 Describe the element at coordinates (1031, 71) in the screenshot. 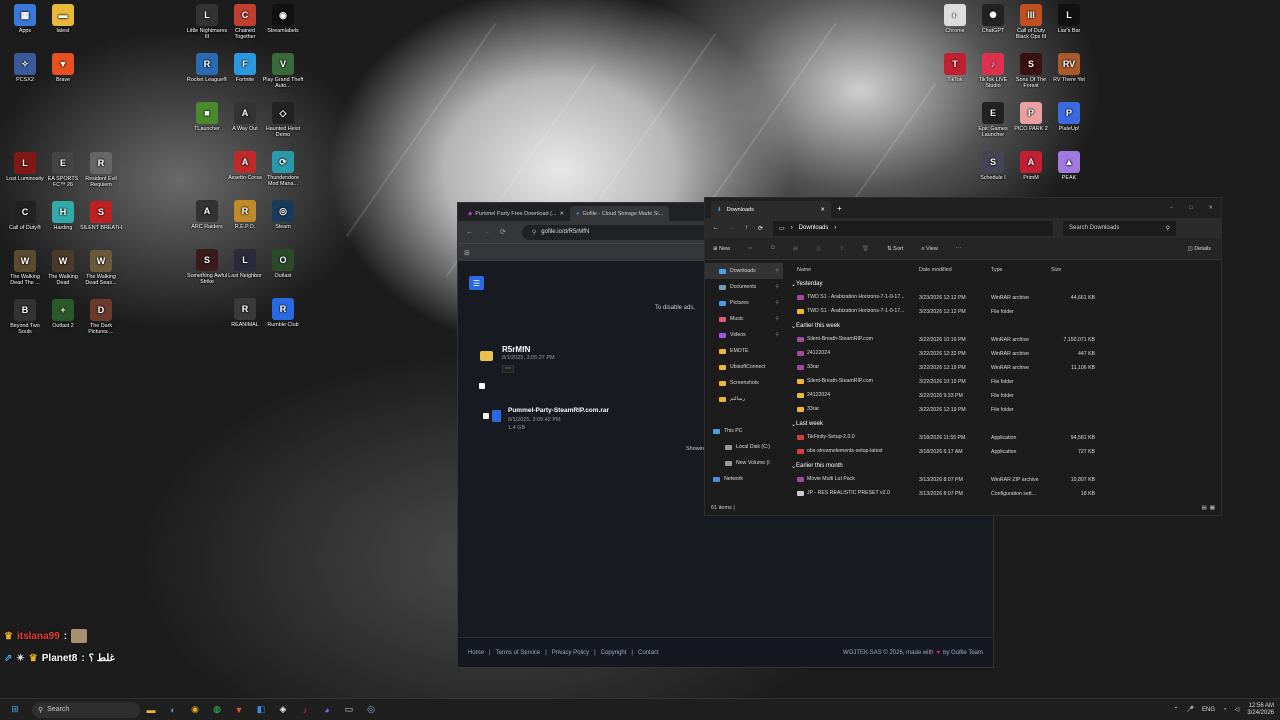

I see `desktop-icon: S Sons Of The Forest` at that location.